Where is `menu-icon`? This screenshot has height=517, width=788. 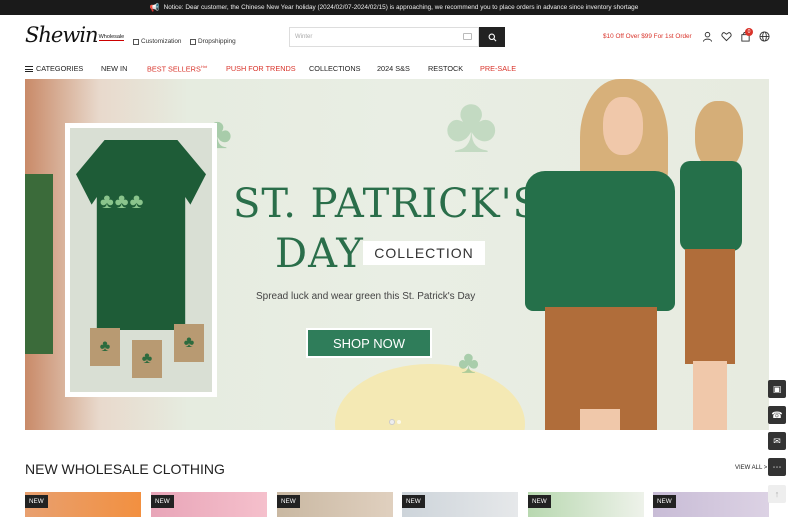
menu-icon is located at coordinates (29, 69).